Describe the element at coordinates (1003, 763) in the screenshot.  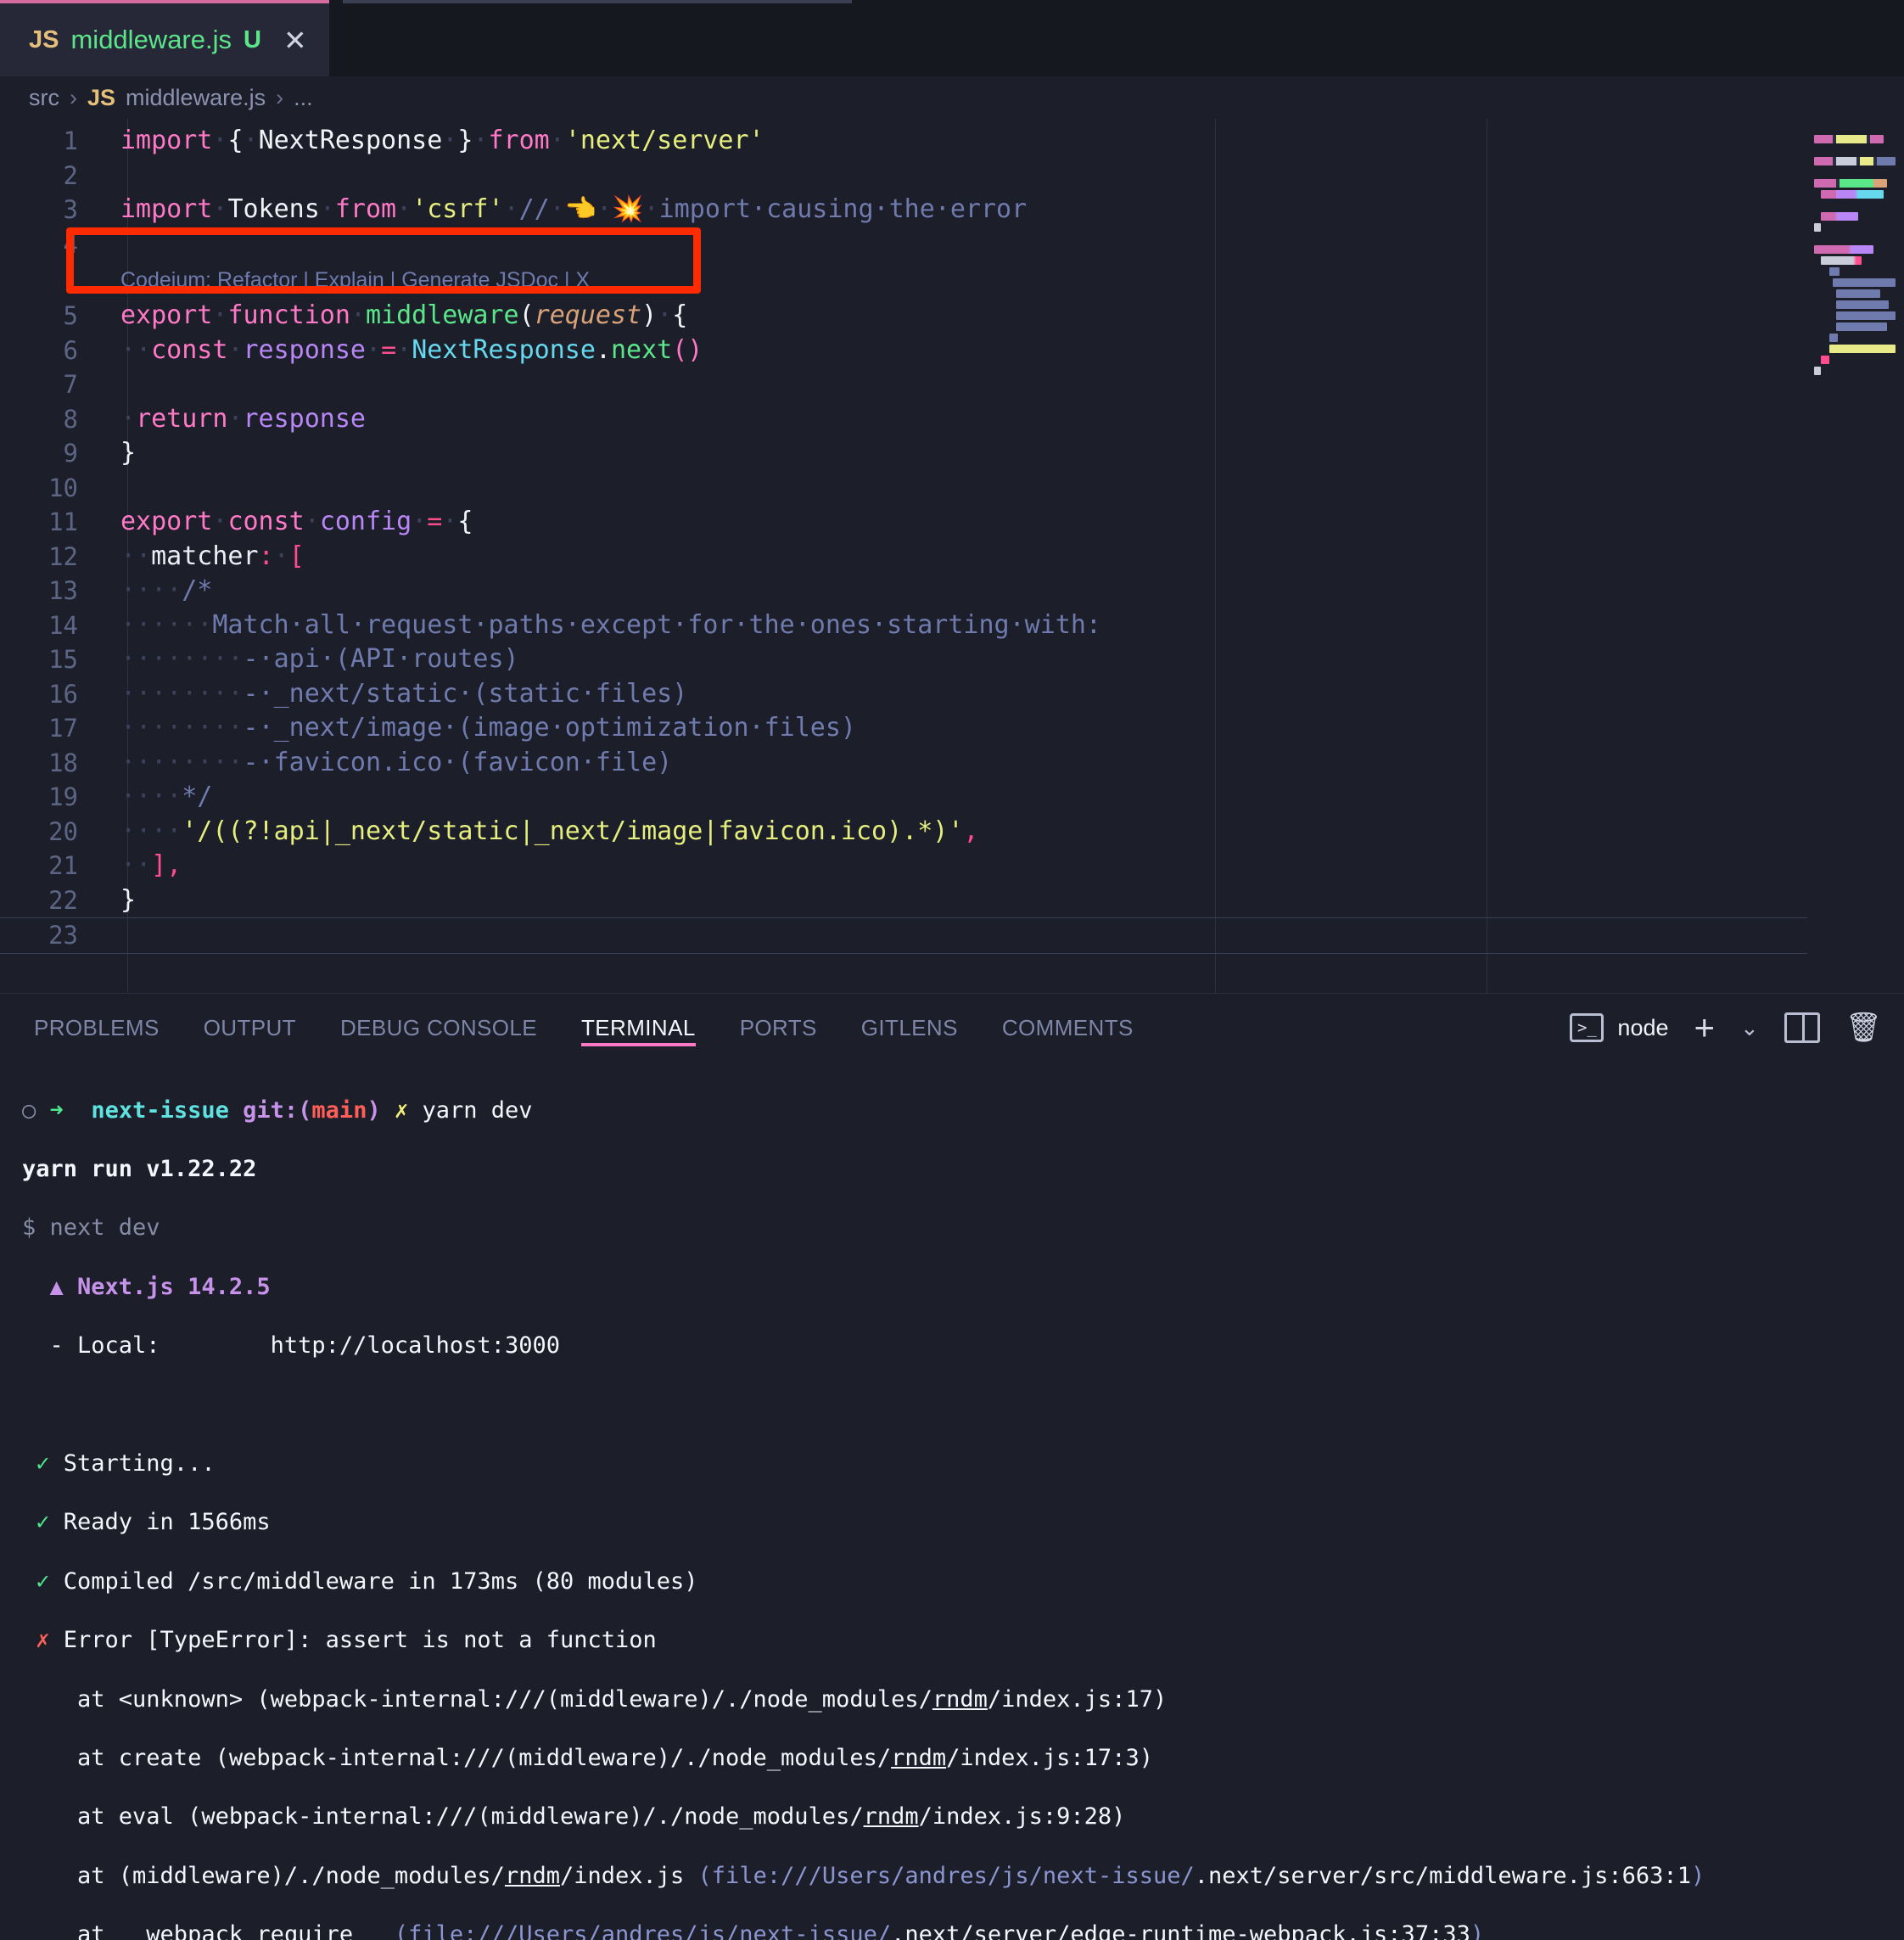
I see `line-content: ········-·favicon.ico·(favicon·file)` at that location.